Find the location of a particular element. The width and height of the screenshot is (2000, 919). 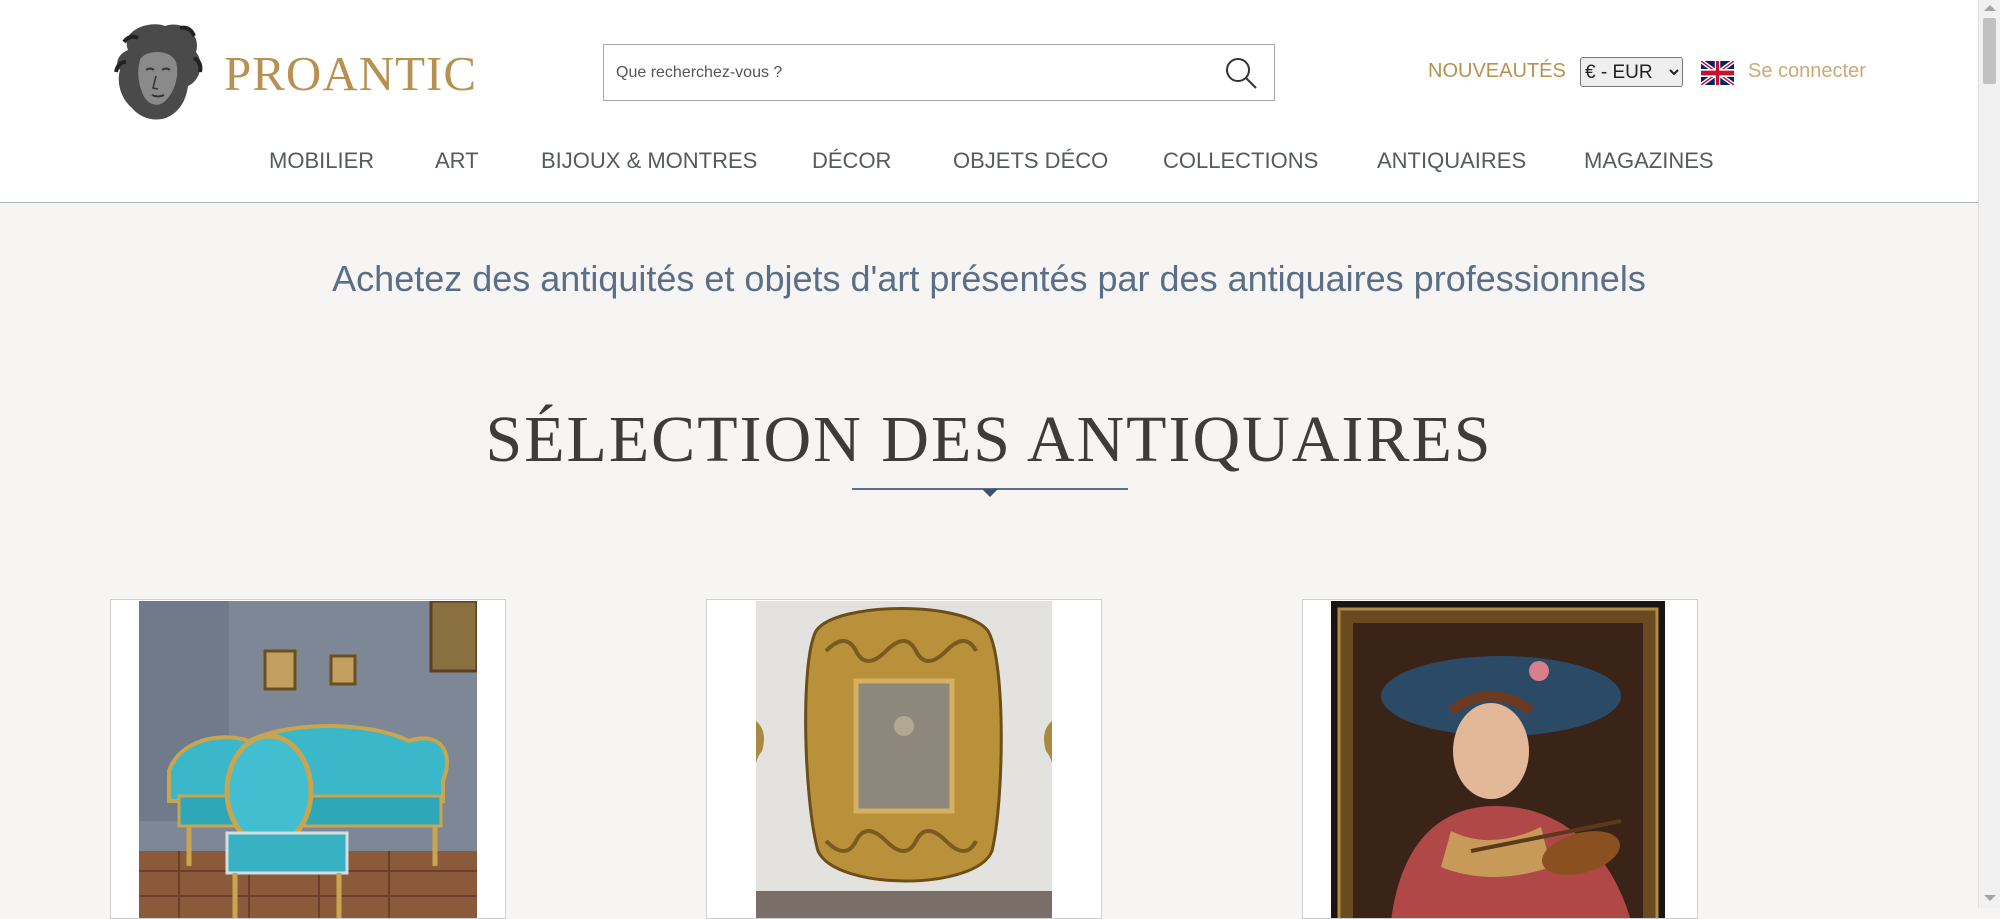

title-divider is located at coordinates (990, 492).